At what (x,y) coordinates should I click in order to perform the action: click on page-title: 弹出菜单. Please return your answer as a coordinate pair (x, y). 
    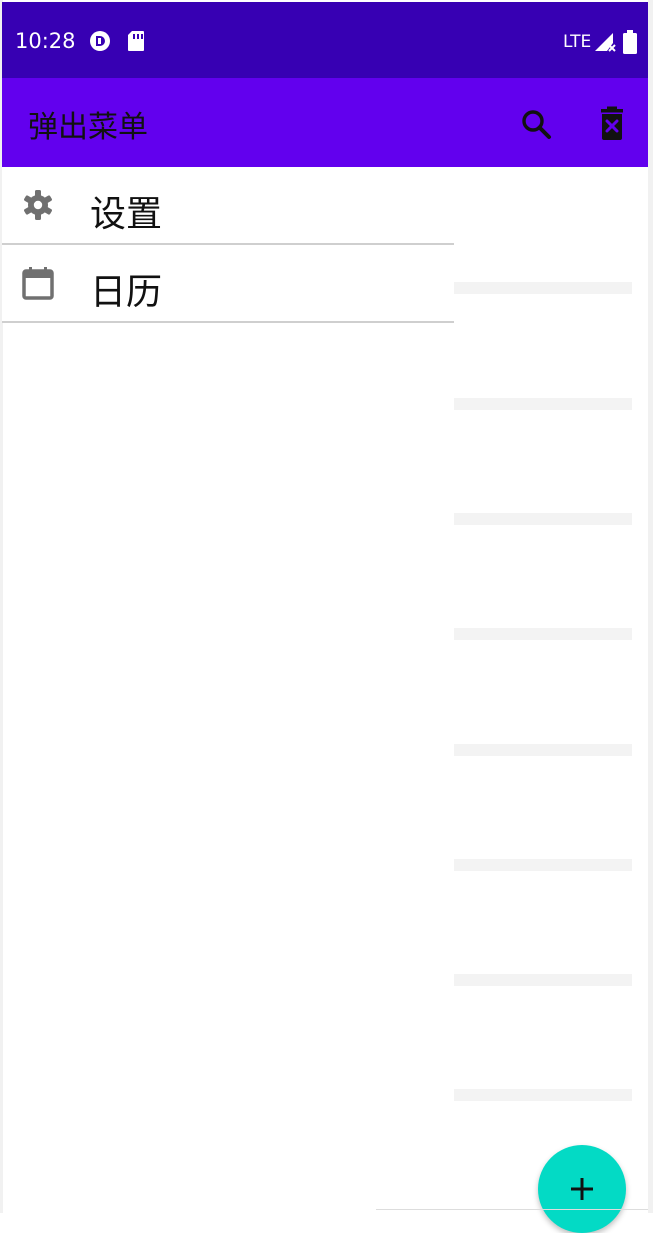
    Looking at the image, I should click on (88, 127).